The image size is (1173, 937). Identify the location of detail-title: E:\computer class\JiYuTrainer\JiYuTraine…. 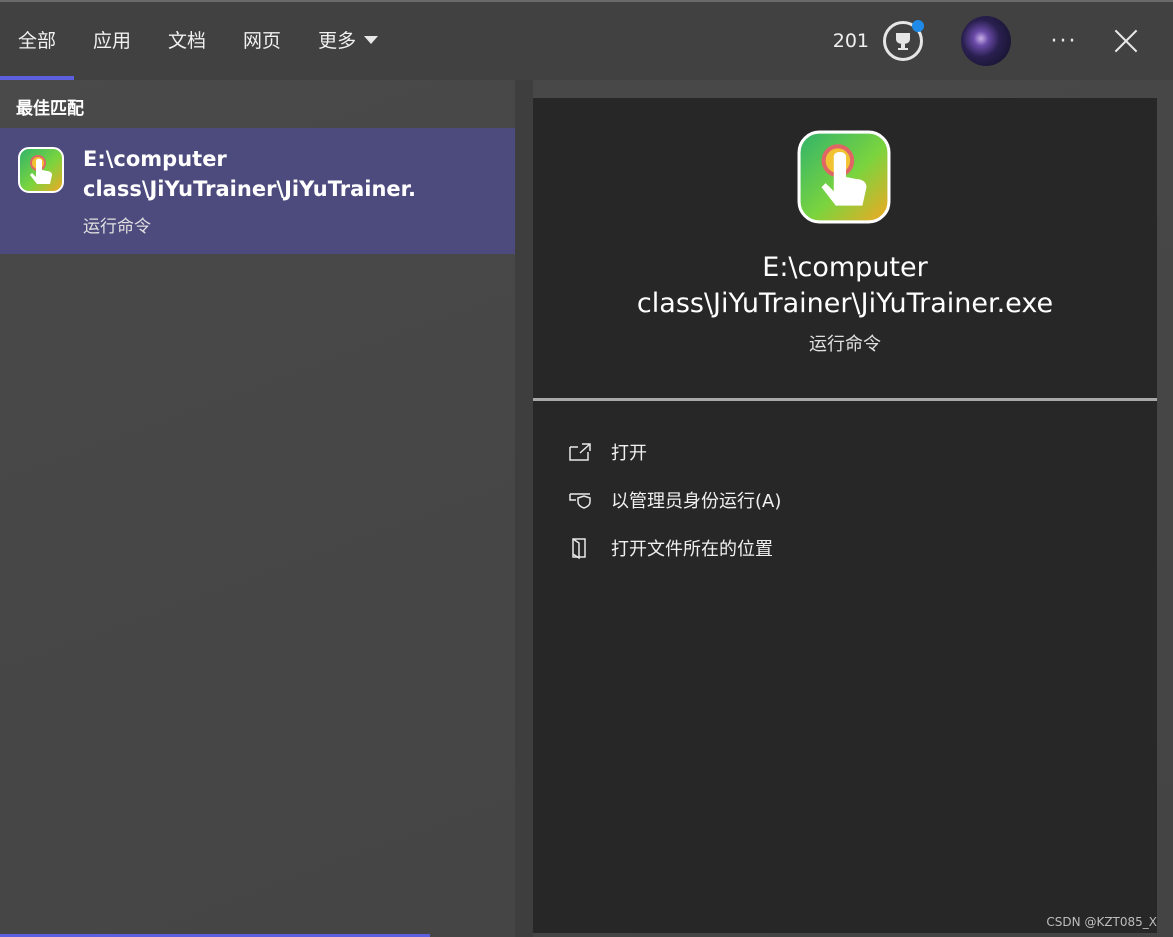
(845, 285).